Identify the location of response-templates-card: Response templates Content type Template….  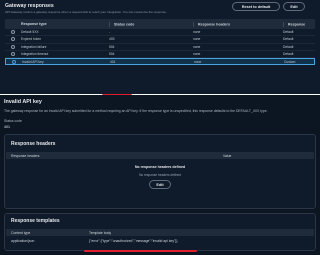
(160, 232).